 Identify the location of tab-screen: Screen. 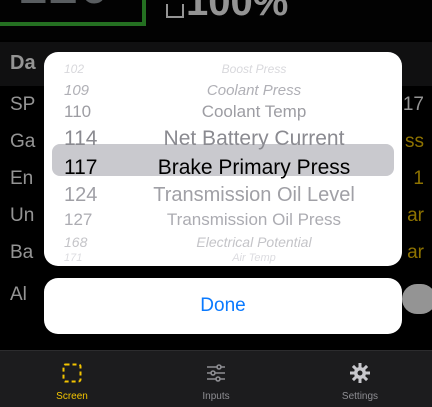
(72, 379).